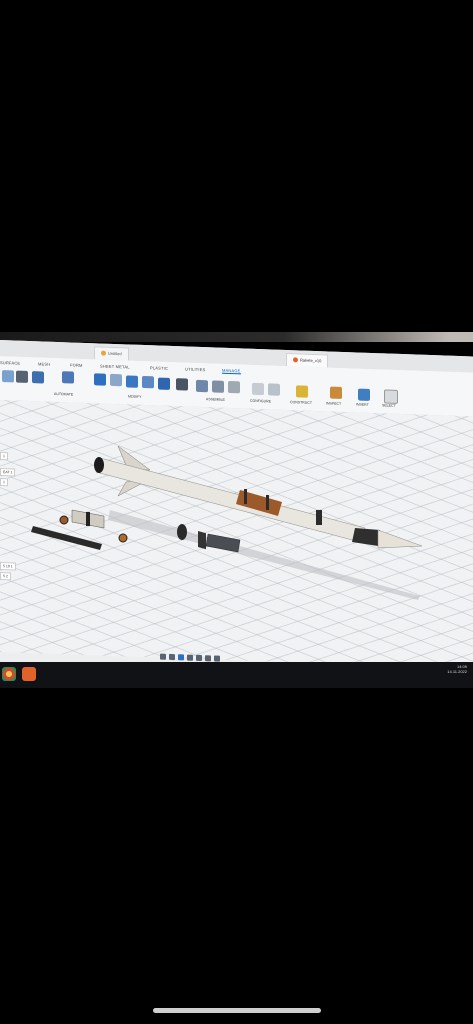 Image resolution: width=473 pixels, height=1024 pixels. Describe the element at coordinates (9, 674) in the screenshot. I see `chrome-icon` at that location.